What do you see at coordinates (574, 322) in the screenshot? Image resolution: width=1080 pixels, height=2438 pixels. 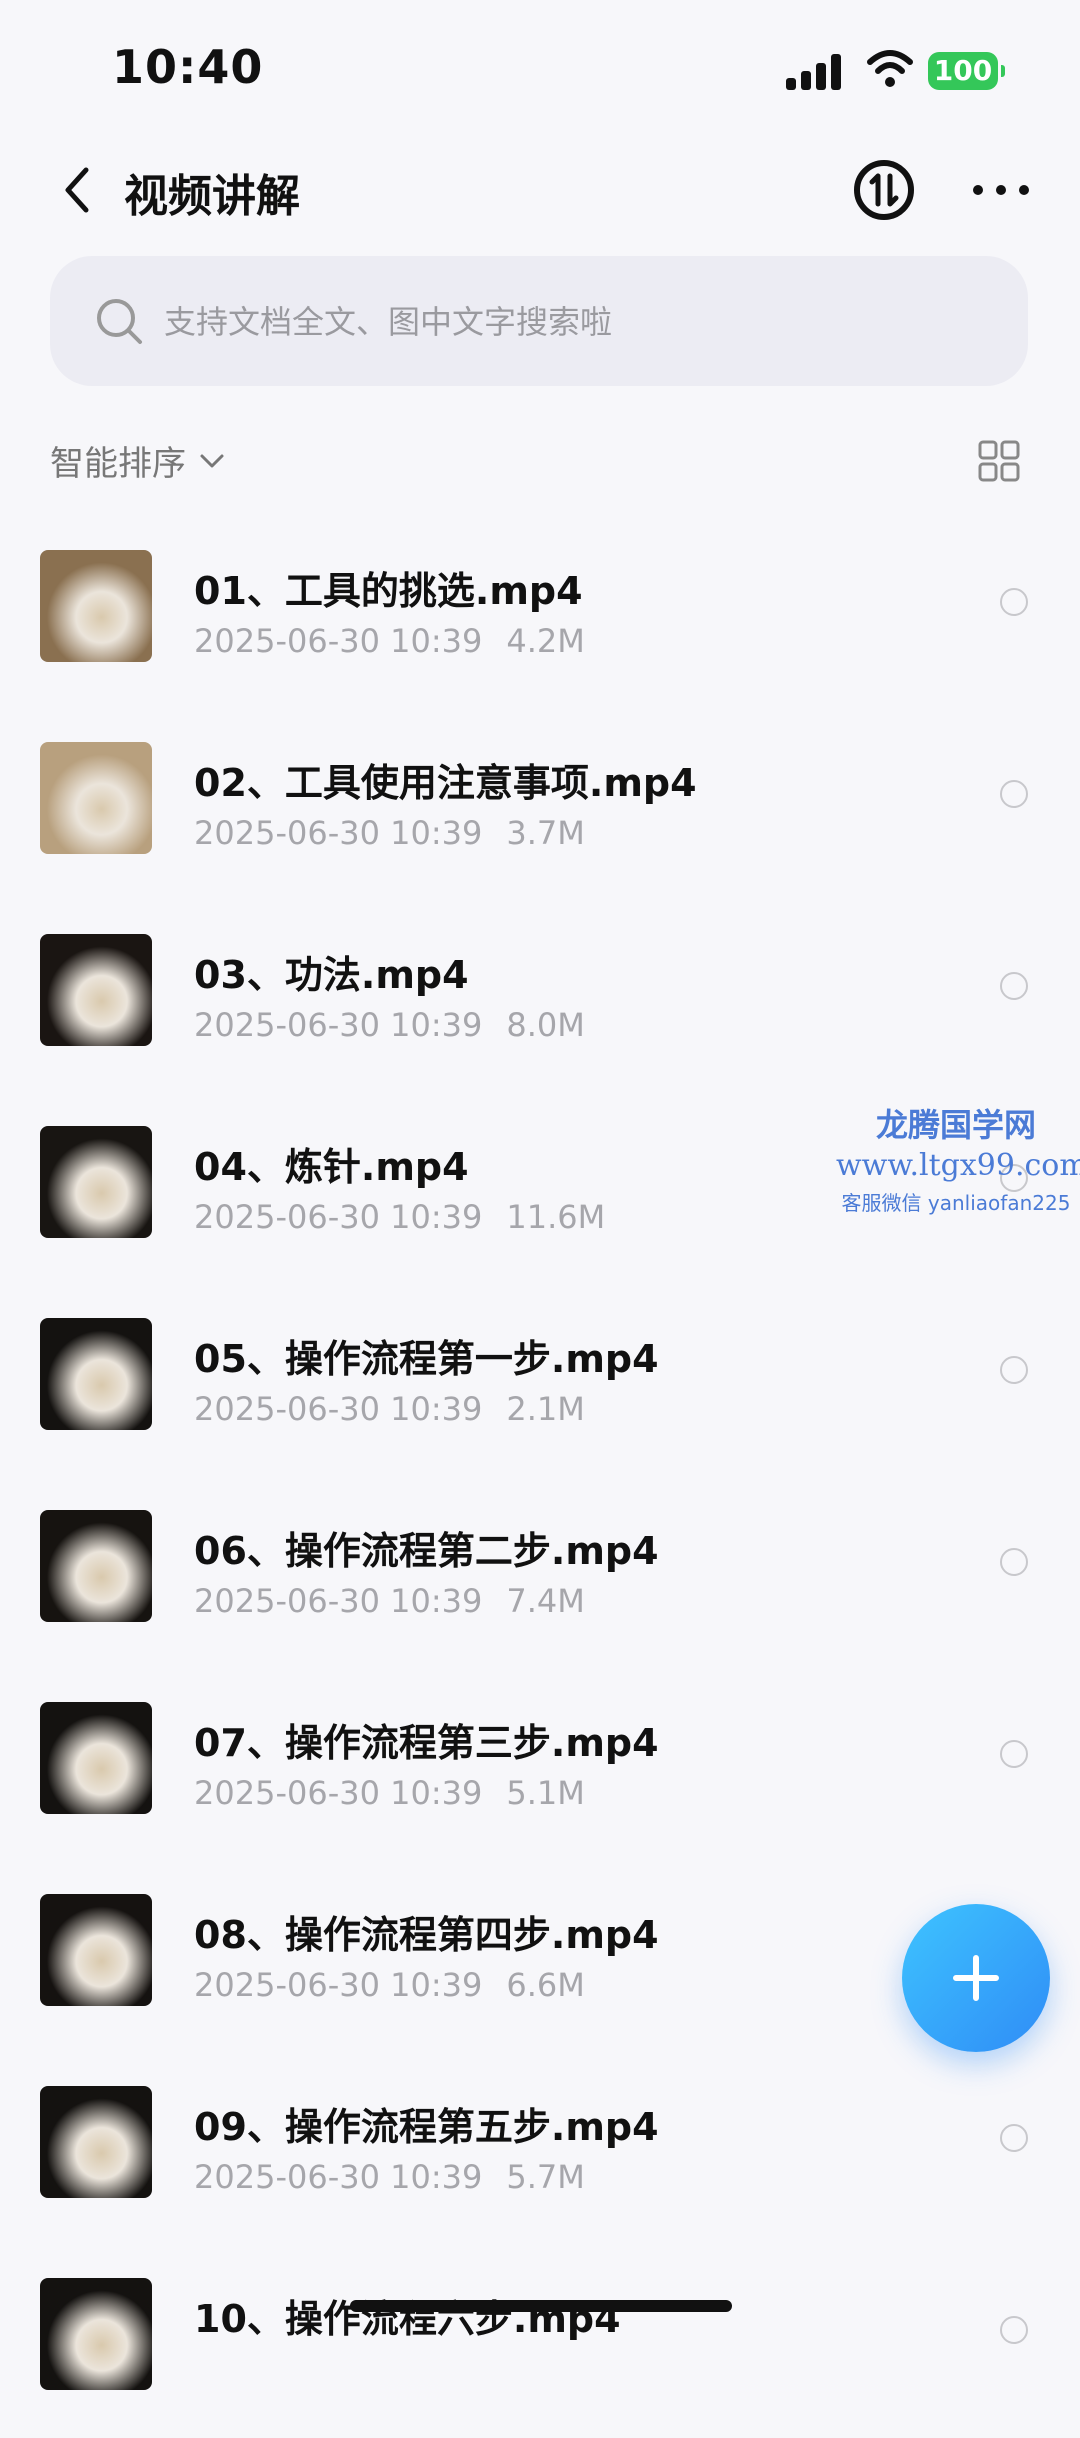 I see `search-input` at bounding box center [574, 322].